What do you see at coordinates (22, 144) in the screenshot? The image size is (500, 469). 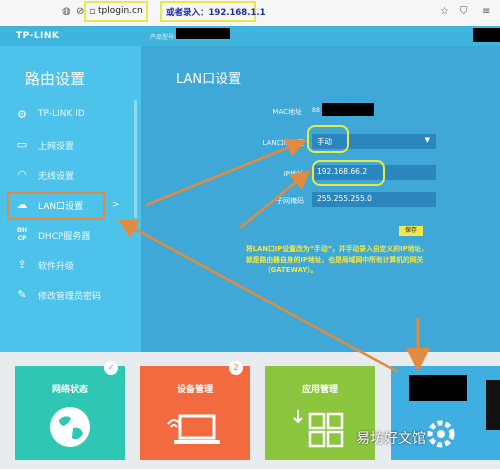 I see `laptop-icon: ▭` at bounding box center [22, 144].